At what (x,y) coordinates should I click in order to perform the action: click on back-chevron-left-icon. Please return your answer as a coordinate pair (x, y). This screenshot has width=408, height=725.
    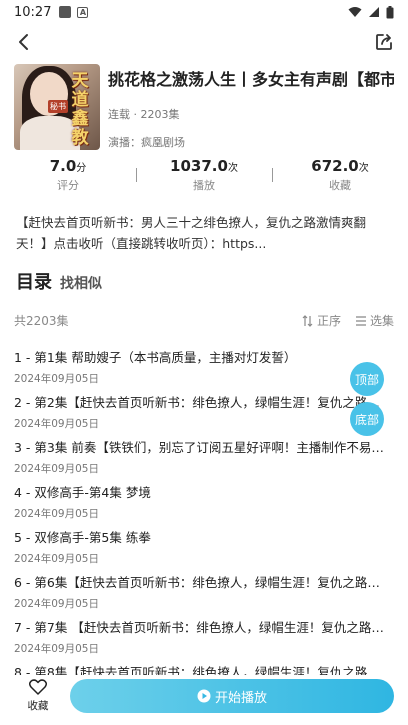
    Looking at the image, I should click on (24, 42).